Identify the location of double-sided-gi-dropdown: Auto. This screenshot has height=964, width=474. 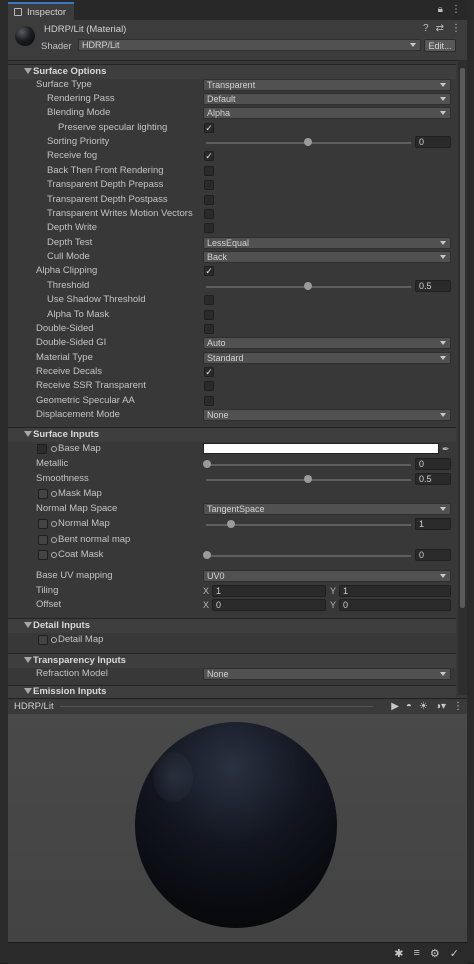
(327, 343).